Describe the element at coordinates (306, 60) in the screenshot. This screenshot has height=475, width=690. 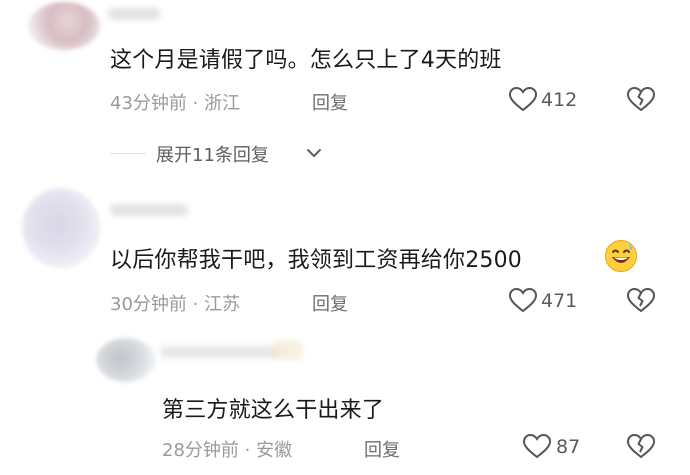
I see `comment-text: 这个月是请假了吗。怎么只上了4天的班` at that location.